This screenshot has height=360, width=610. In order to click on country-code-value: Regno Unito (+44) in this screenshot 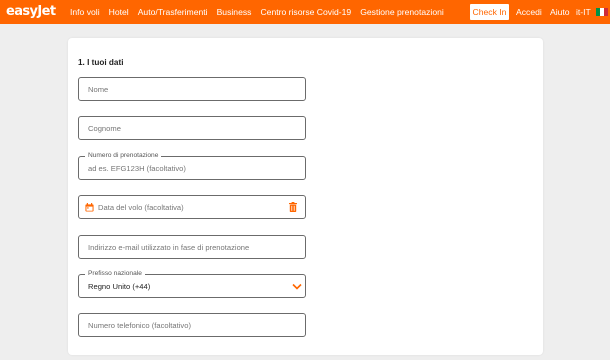, I will do `click(119, 286)`.